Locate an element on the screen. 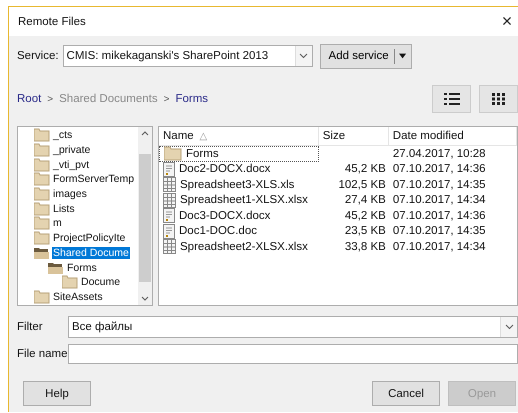 Image resolution: width=518 pixels, height=413 pixels. tree-item: m is located at coordinates (57, 223).